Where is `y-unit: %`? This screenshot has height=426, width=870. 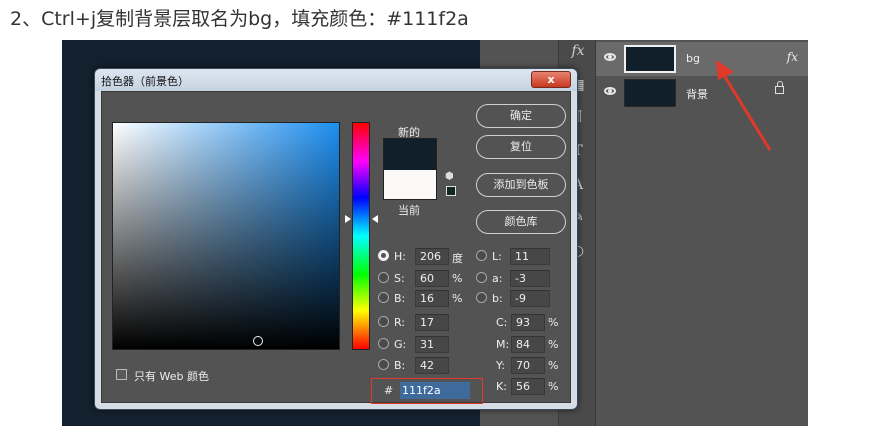
y-unit: % is located at coordinates (553, 365).